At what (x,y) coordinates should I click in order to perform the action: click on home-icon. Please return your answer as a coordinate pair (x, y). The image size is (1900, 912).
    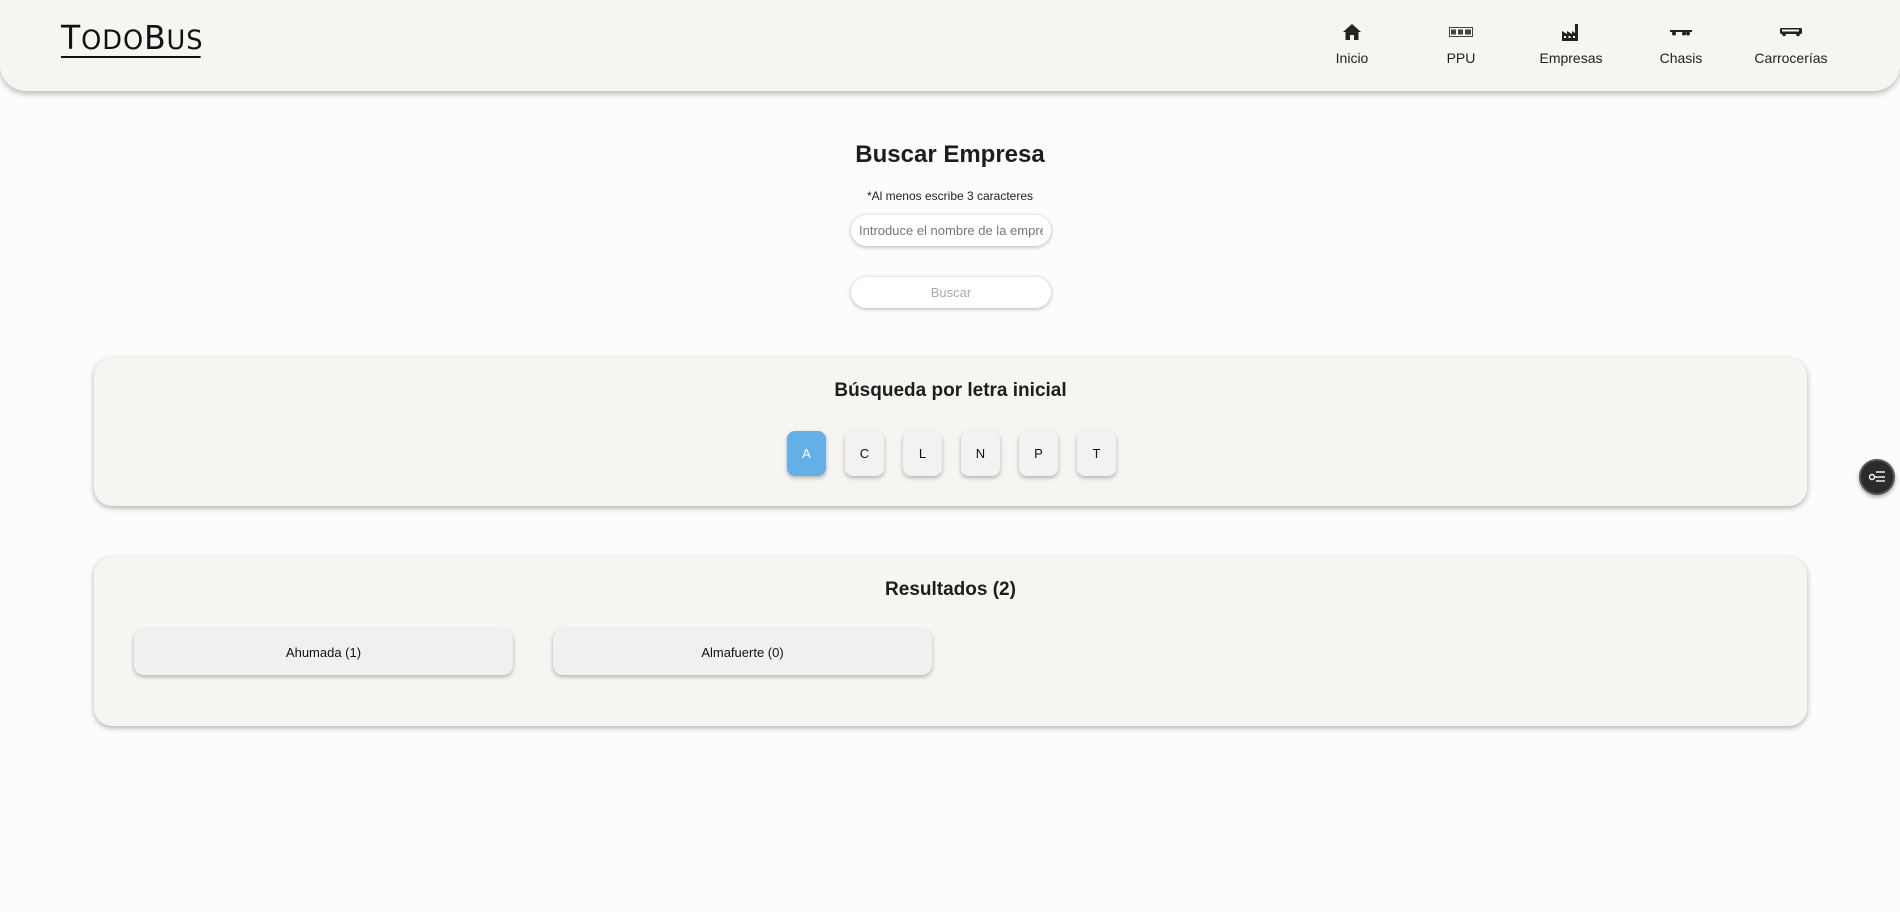
    Looking at the image, I should click on (1352, 32).